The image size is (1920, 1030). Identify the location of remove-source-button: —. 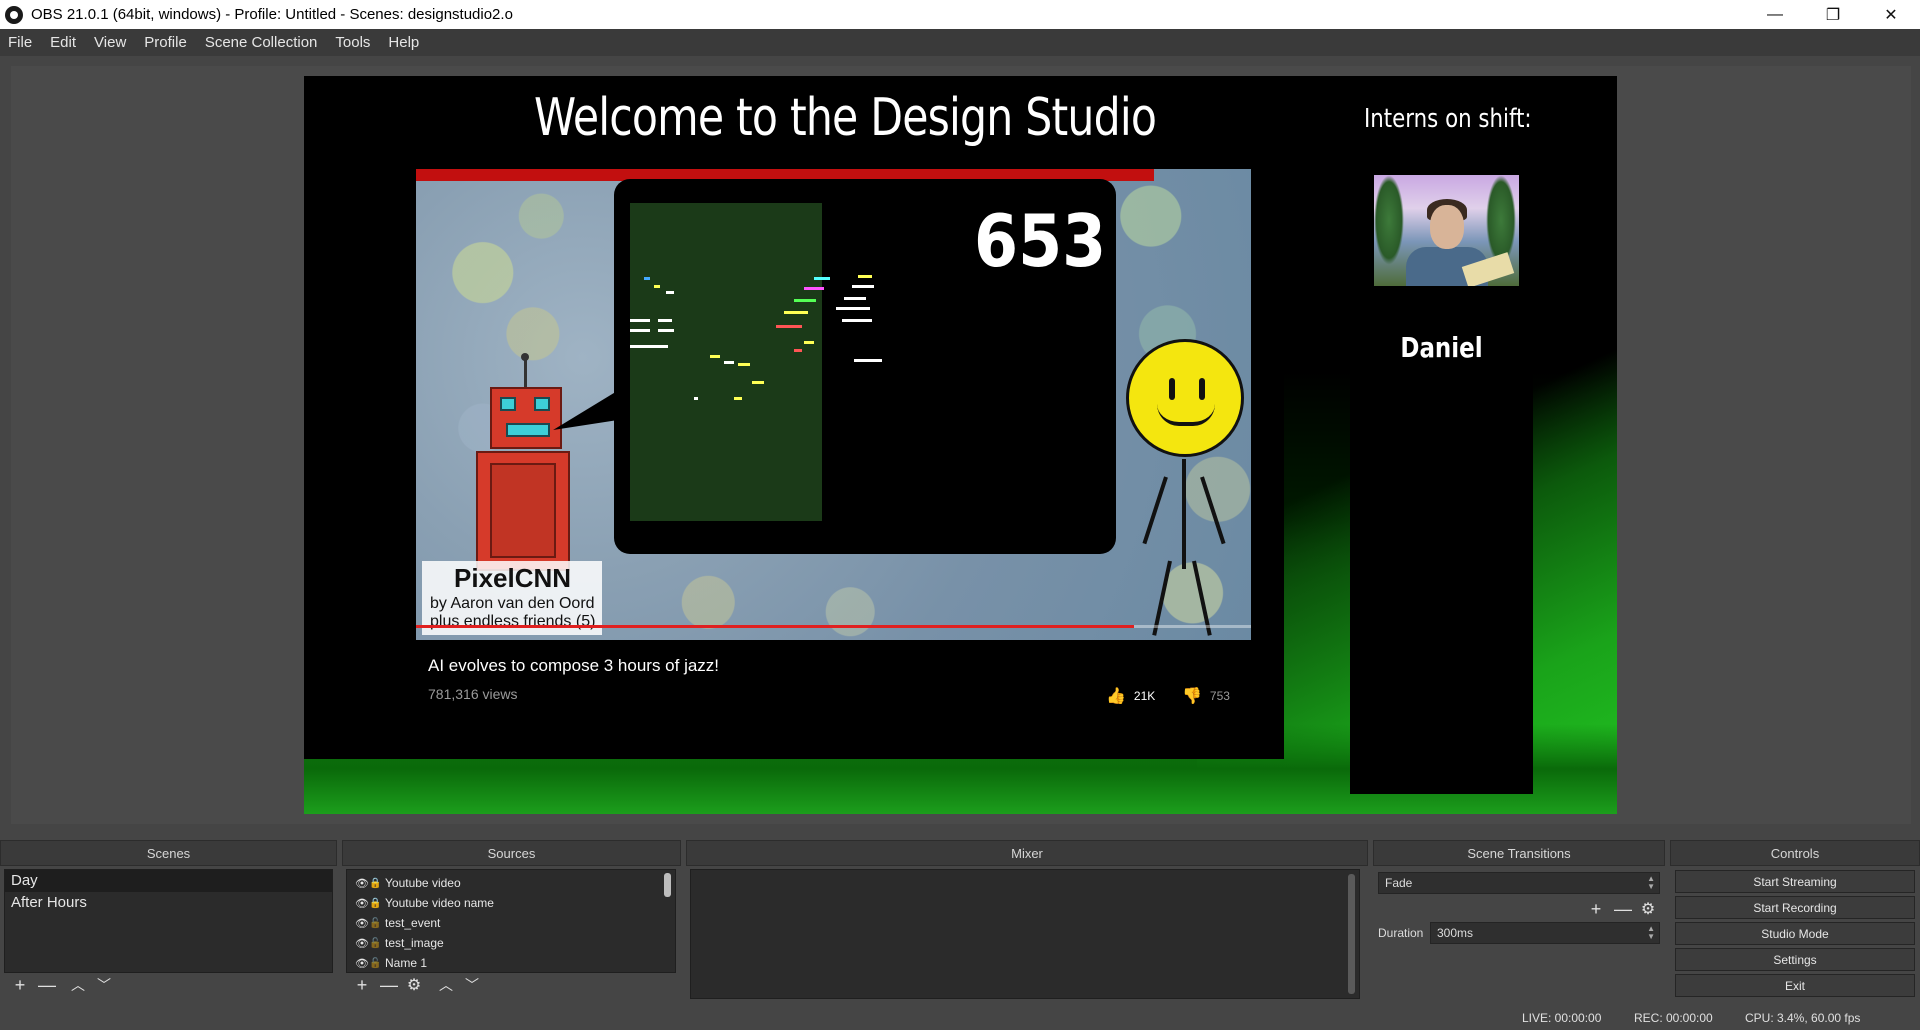
(389, 985).